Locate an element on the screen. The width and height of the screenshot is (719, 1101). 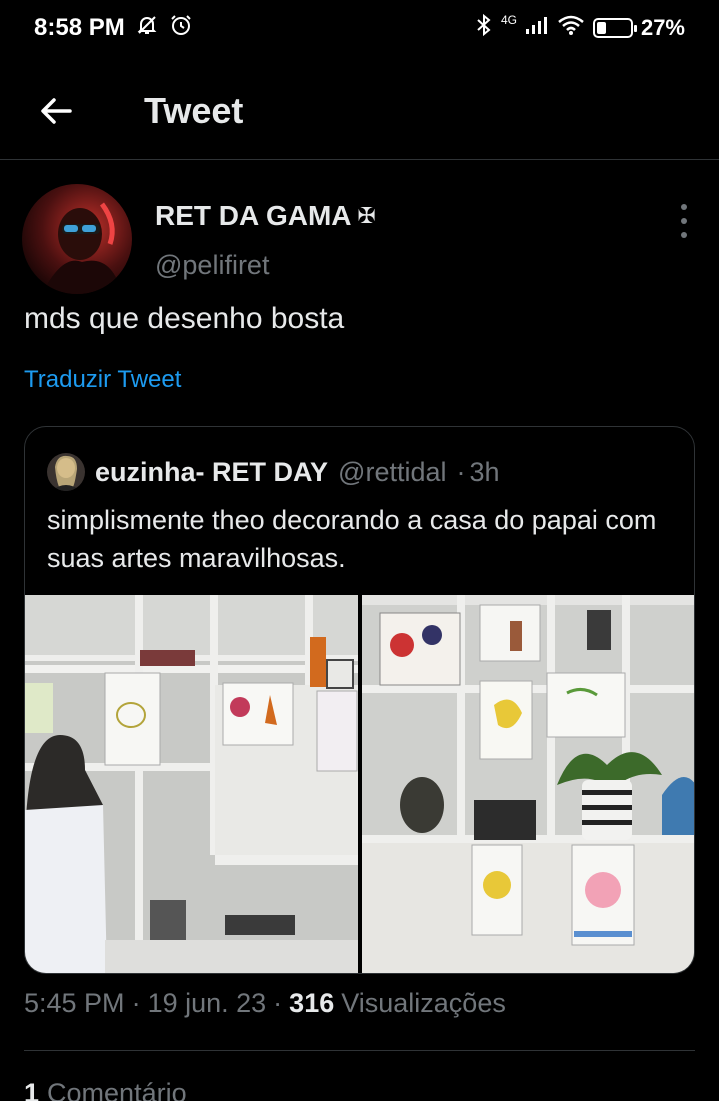
author-handle: @pelifiret is located at coordinates (212, 265).